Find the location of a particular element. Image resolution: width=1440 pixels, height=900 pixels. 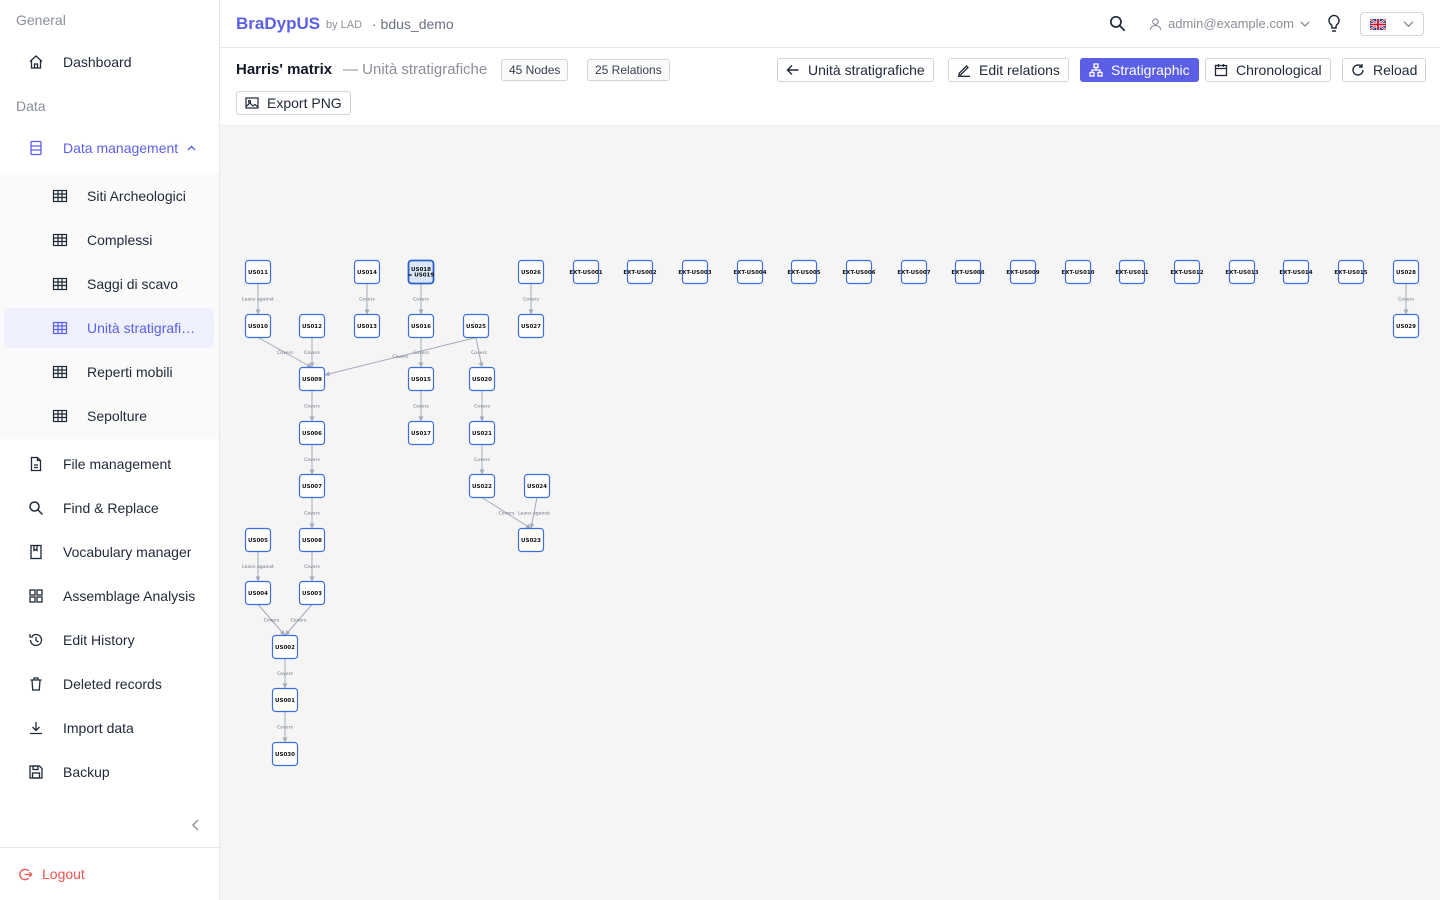

user-menu: admin@example.com is located at coordinates (1229, 23).